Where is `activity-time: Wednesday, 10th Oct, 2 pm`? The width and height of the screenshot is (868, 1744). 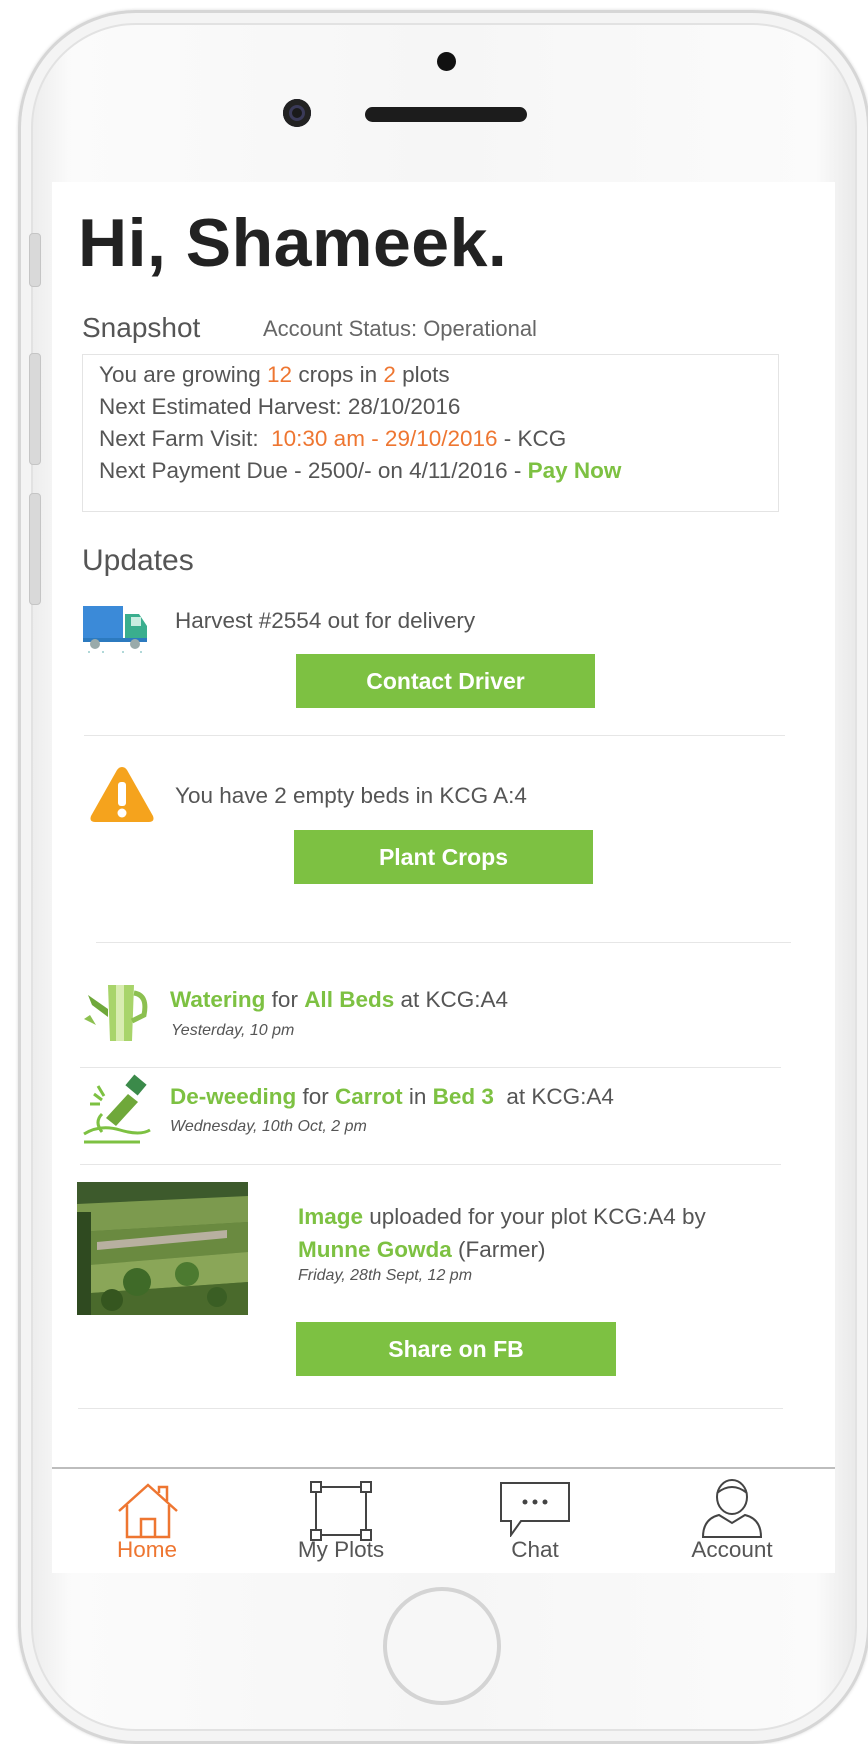 activity-time: Wednesday, 10th Oct, 2 pm is located at coordinates (268, 1126).